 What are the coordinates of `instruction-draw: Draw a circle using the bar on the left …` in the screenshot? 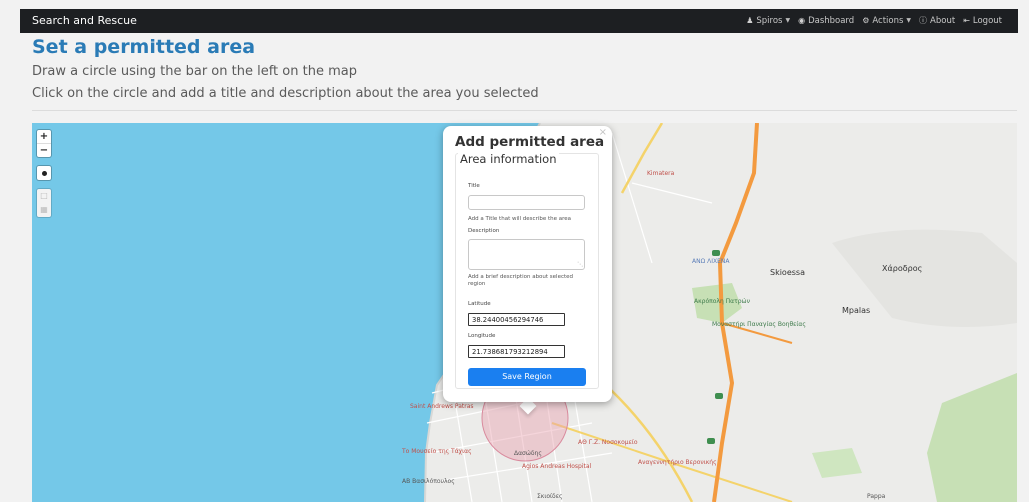 It's located at (194, 71).